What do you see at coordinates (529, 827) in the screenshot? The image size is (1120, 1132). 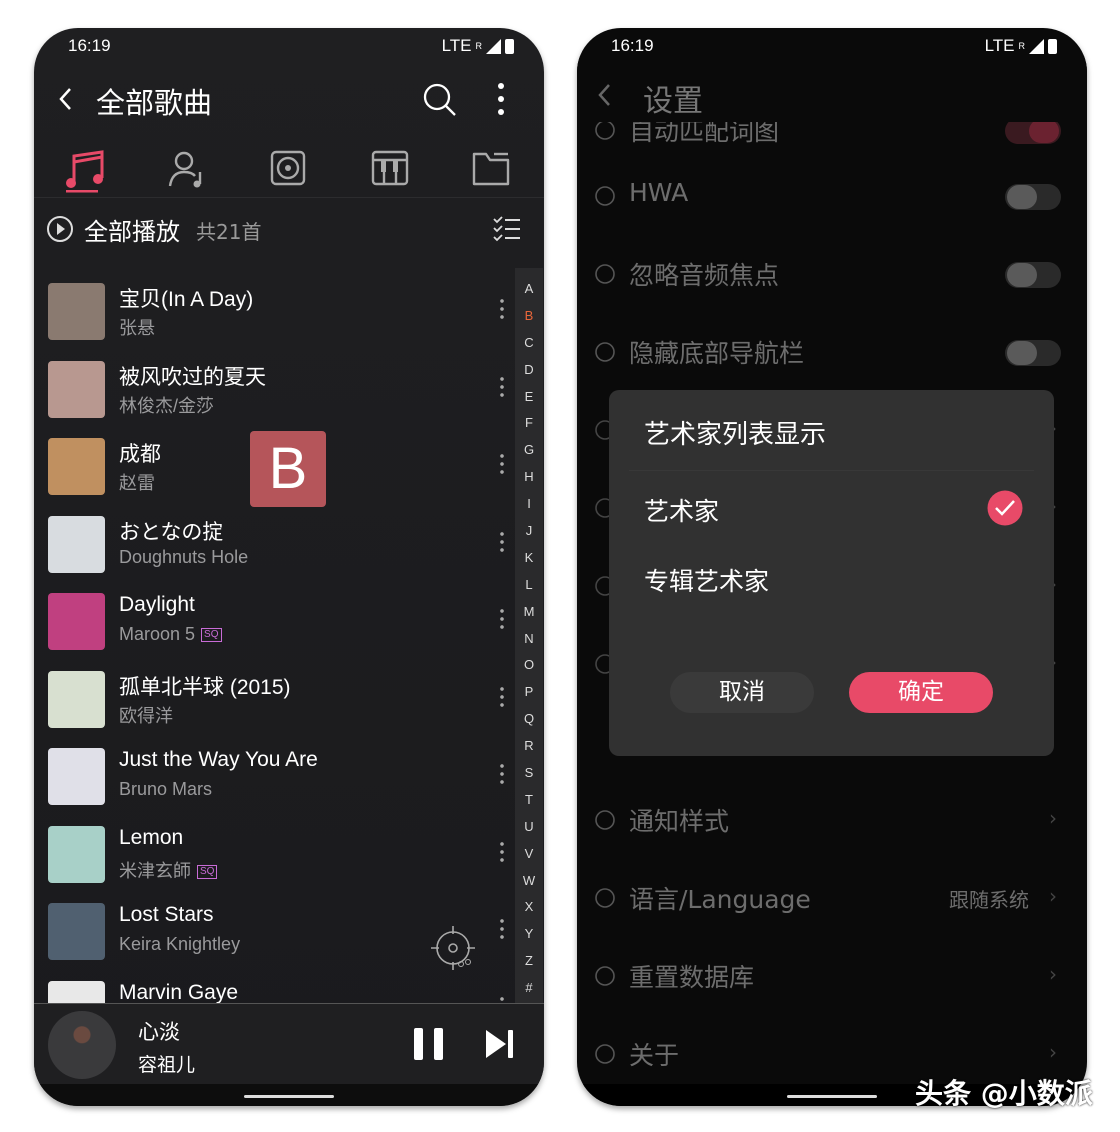 I see `index-letter: U` at bounding box center [529, 827].